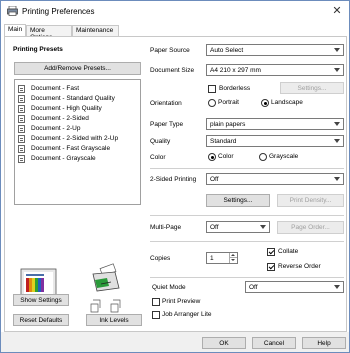 Image resolution: width=350 pixels, height=353 pixels. Describe the element at coordinates (95, 30) in the screenshot. I see `tab-maintenance: Maintenance` at that location.